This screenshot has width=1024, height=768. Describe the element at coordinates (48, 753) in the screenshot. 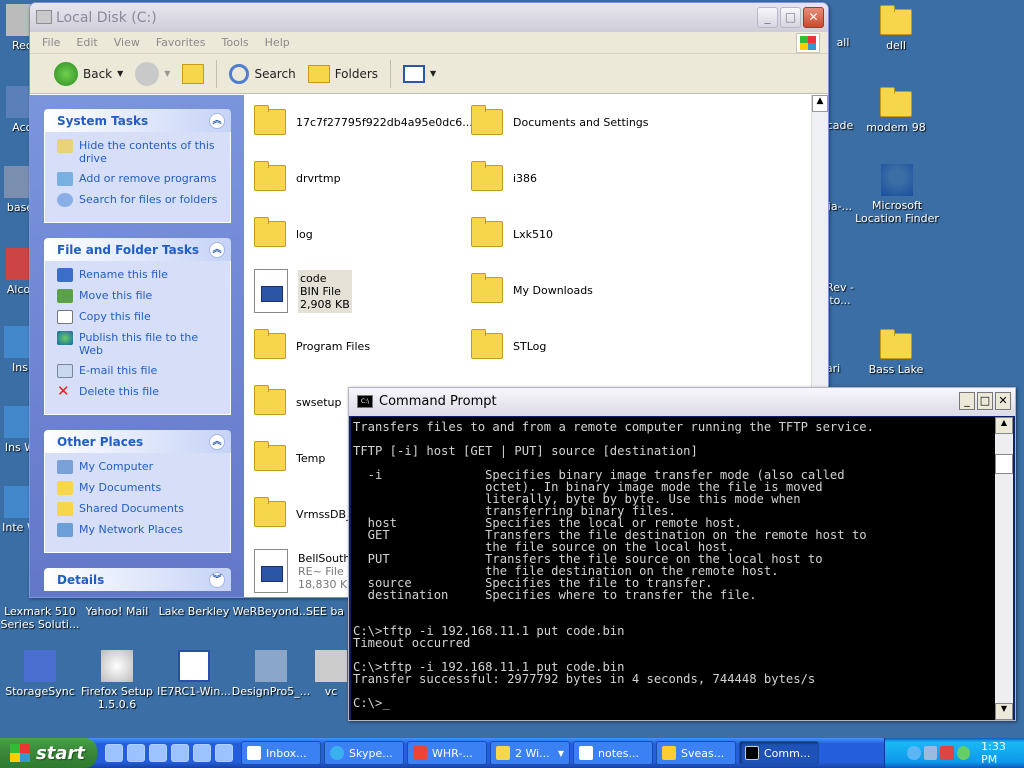

I see `start-button: start` at that location.